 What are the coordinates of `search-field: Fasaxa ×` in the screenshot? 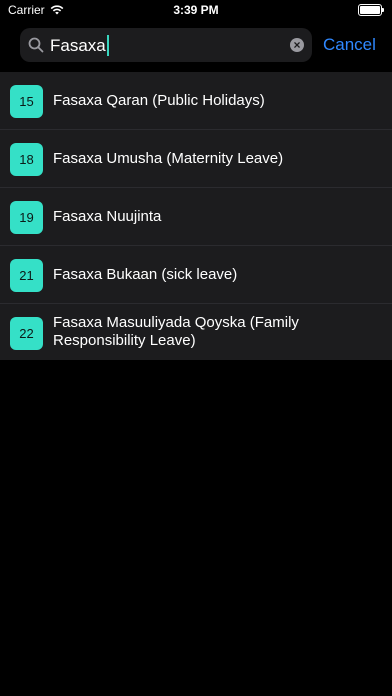 It's located at (166, 45).